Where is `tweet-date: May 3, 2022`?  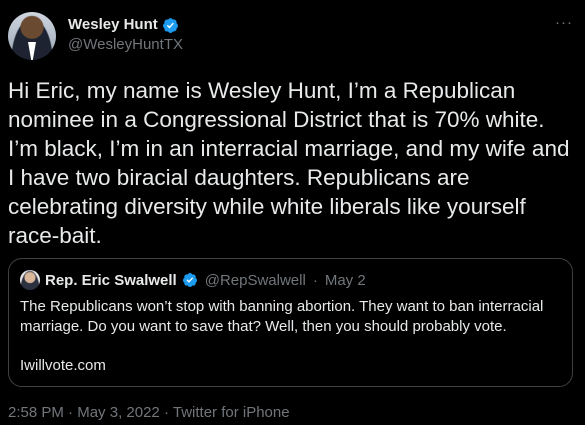
tweet-date: May 3, 2022 is located at coordinates (118, 412).